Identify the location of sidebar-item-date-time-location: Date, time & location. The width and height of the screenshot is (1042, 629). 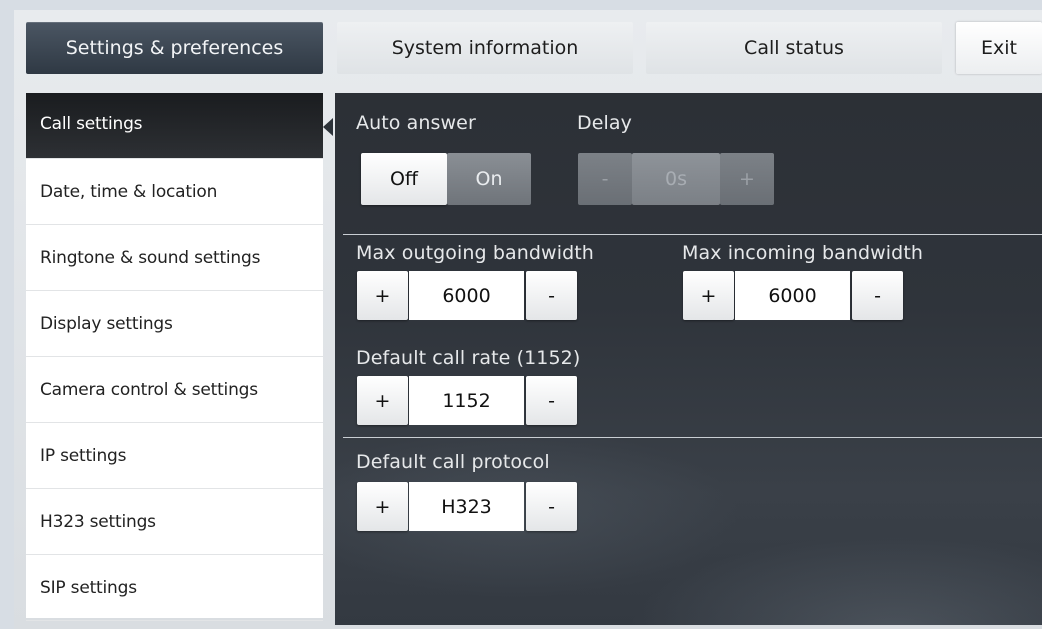
(174, 192).